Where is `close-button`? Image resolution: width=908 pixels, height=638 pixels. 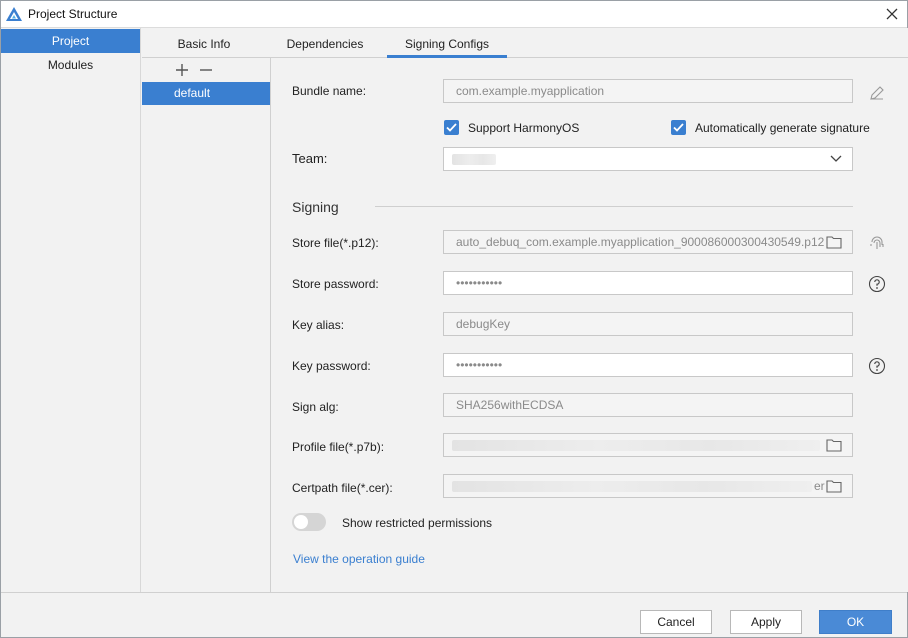
close-button is located at coordinates (892, 14).